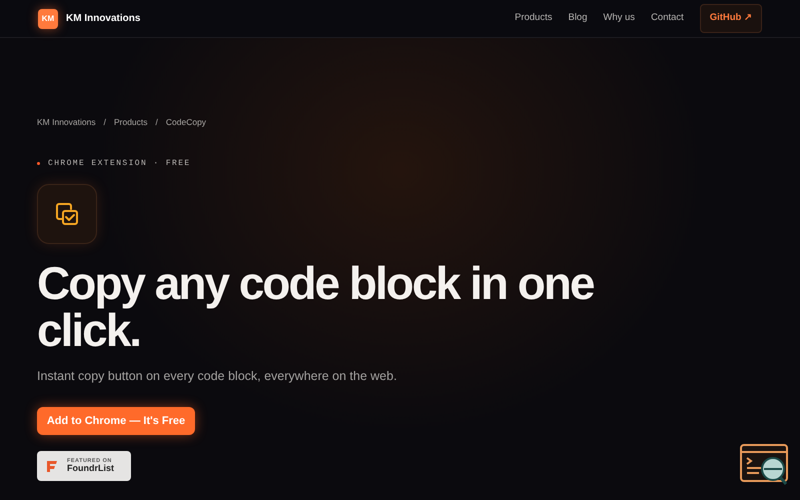 This screenshot has height=500, width=800. Describe the element at coordinates (90, 469) in the screenshot. I see `featured-name: FoundrList` at that location.